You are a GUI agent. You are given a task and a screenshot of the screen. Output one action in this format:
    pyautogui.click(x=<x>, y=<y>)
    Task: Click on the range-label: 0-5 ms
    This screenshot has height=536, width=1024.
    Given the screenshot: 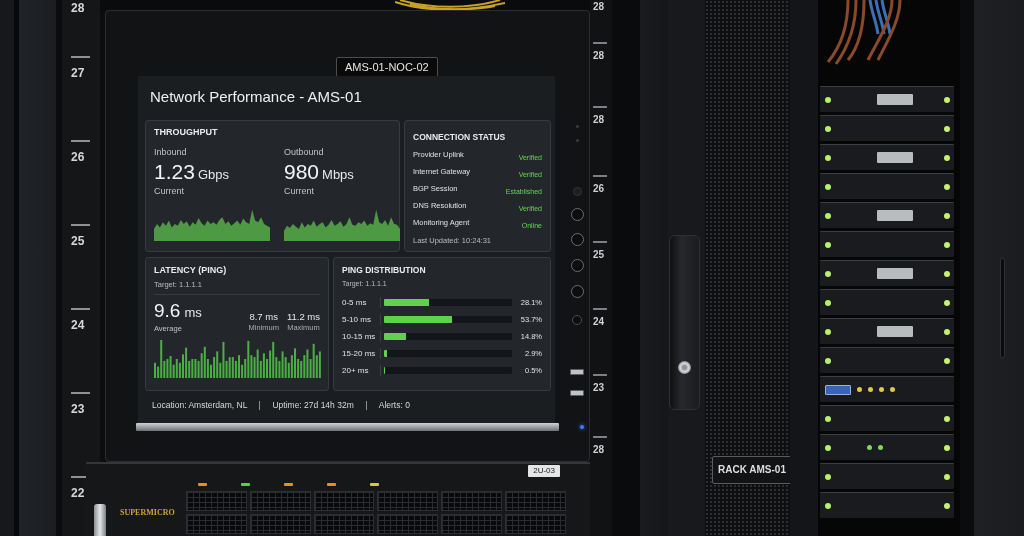 What is the action you would take?
    pyautogui.click(x=355, y=302)
    